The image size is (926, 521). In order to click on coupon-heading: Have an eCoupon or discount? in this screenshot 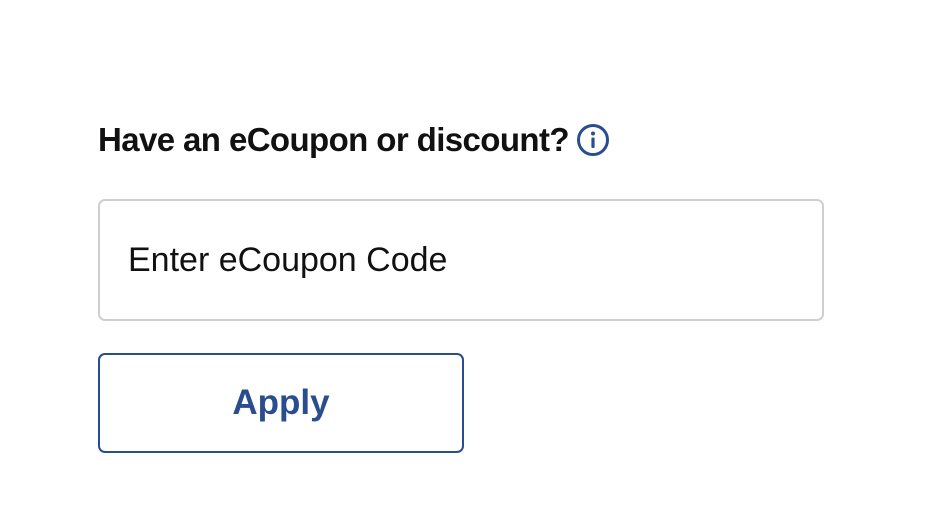, I will do `click(334, 139)`.